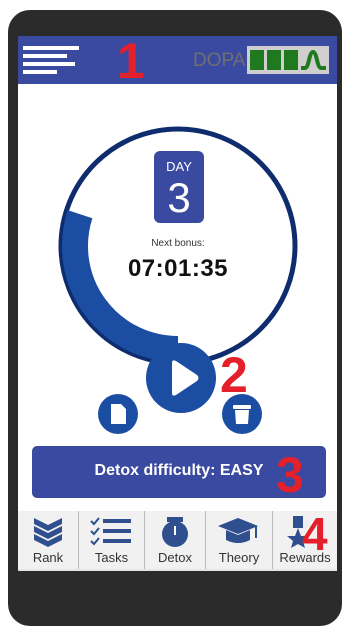 The height and width of the screenshot is (626, 342). I want to click on step-marker-4: 4, so click(315, 534).